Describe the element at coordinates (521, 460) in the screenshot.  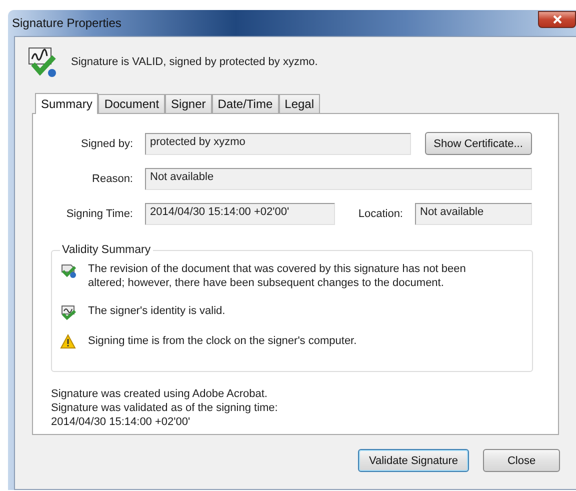
I see `dialog-button: Close` at that location.